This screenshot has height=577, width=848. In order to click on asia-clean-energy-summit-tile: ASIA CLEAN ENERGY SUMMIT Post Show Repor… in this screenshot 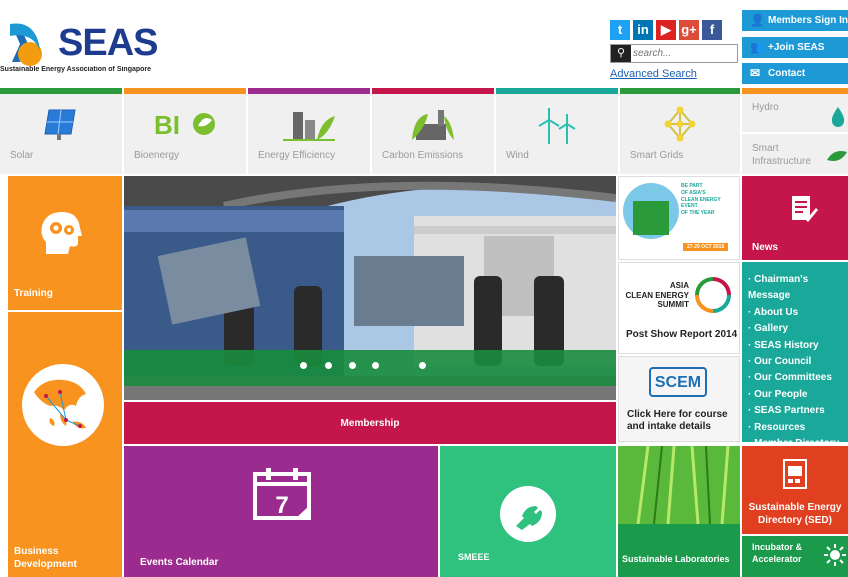, I will do `click(679, 308)`.